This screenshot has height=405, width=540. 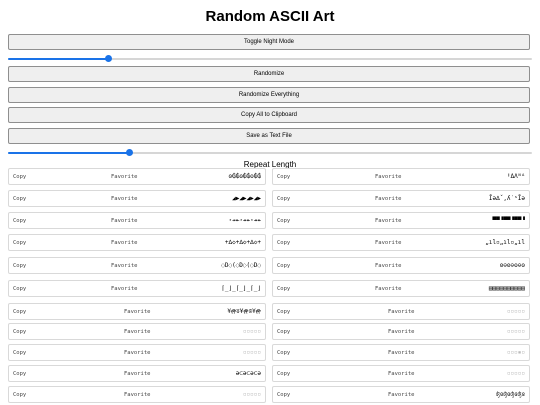 I want to click on ascii-art-text: ʘ⊖ʘ⊖ʘ⊖ʘ, so click(x=512, y=265).